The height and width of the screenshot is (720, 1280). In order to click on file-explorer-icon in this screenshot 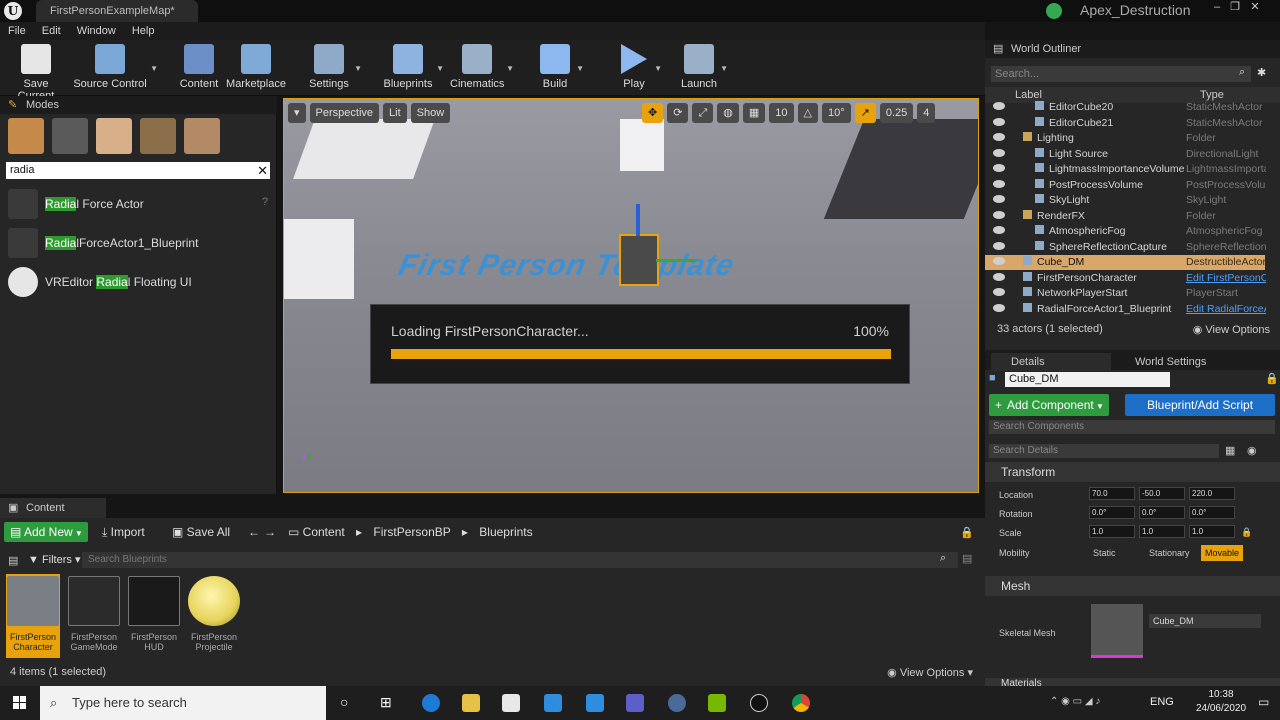, I will do `click(471, 703)`.